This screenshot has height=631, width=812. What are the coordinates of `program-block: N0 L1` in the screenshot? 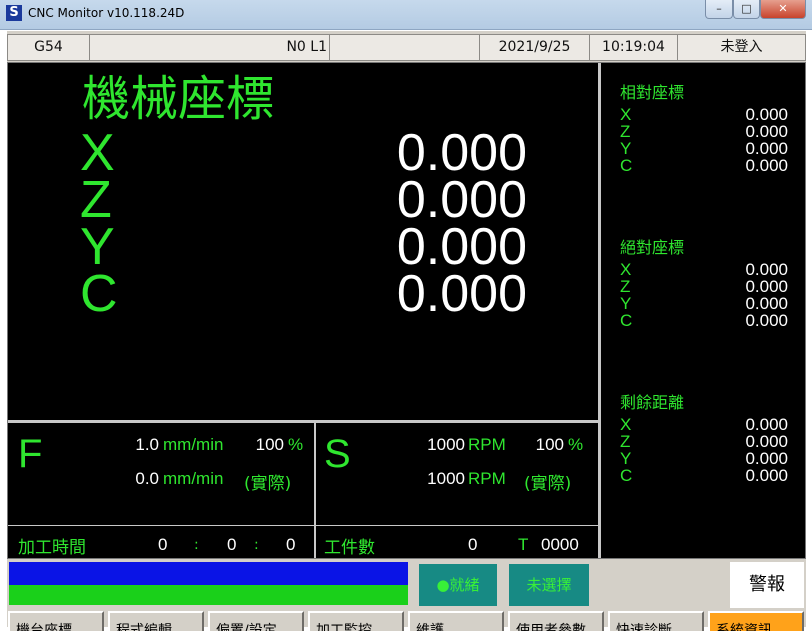 It's located at (210, 47).